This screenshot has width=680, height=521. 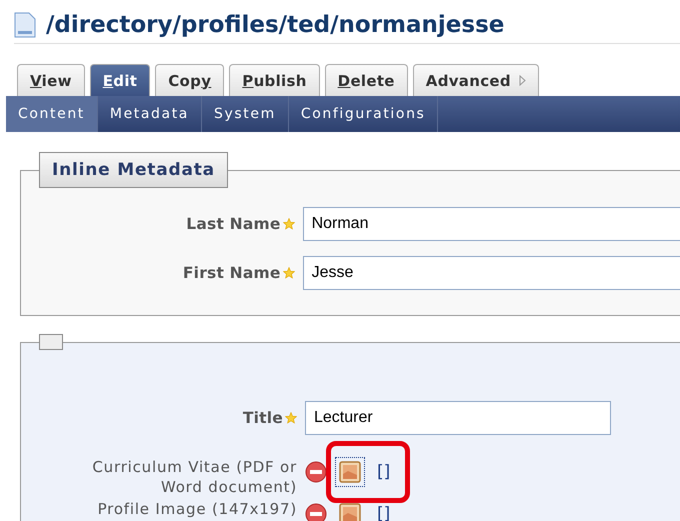 I want to click on section-legend: Inline Metadata, so click(x=133, y=170).